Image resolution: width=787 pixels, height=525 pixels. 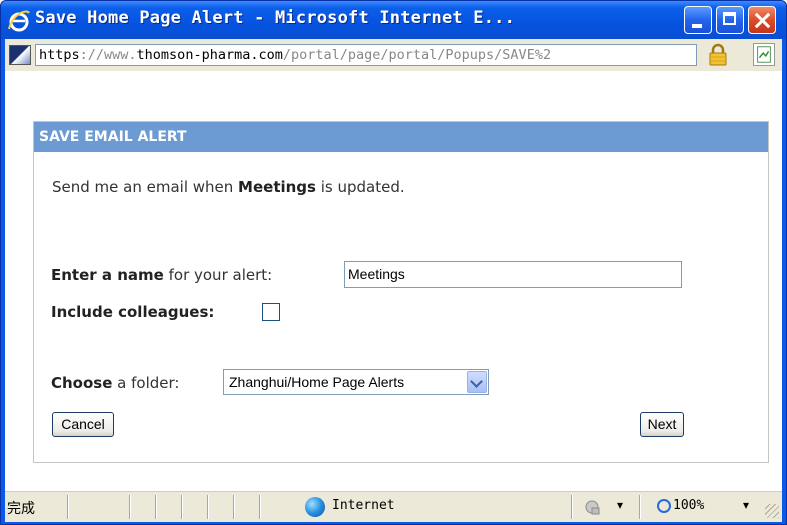 I want to click on colleagues-label: Include colleagues:, so click(x=132, y=312).